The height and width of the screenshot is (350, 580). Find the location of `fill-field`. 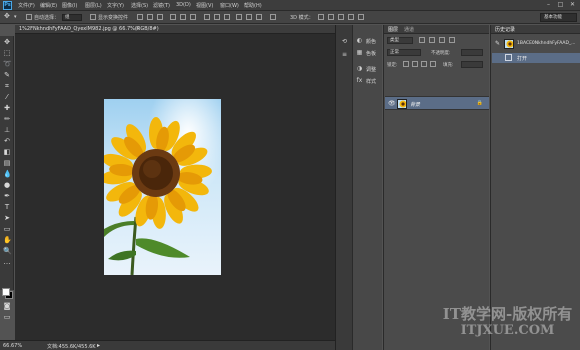

fill-field is located at coordinates (472, 64).